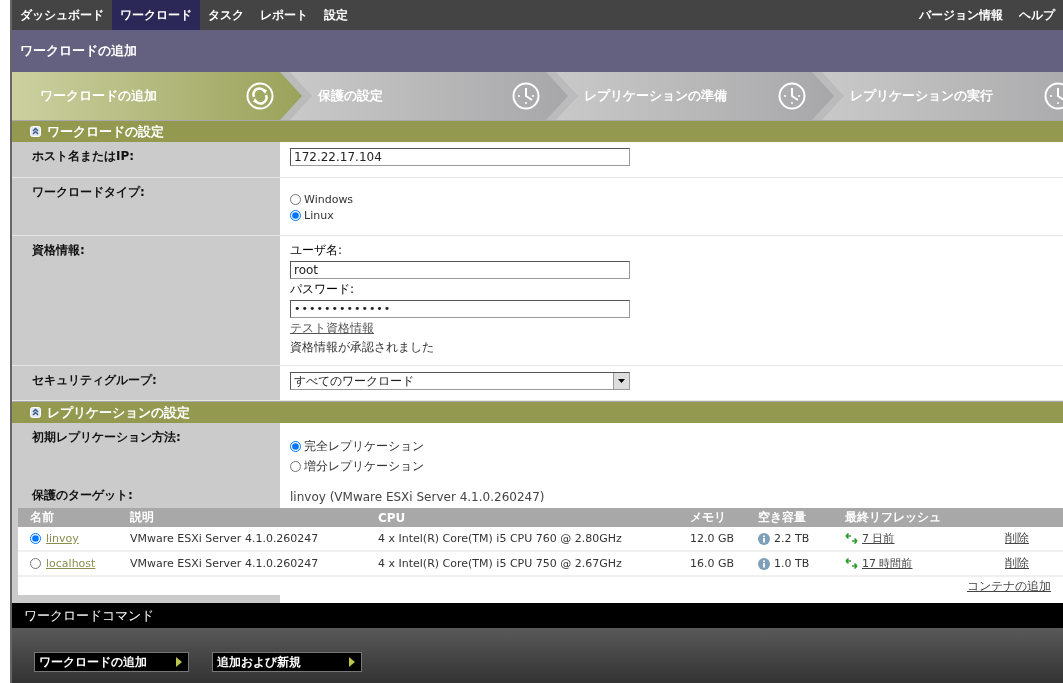  What do you see at coordinates (156, 15) in the screenshot?
I see `nav-tab: ワークロード` at bounding box center [156, 15].